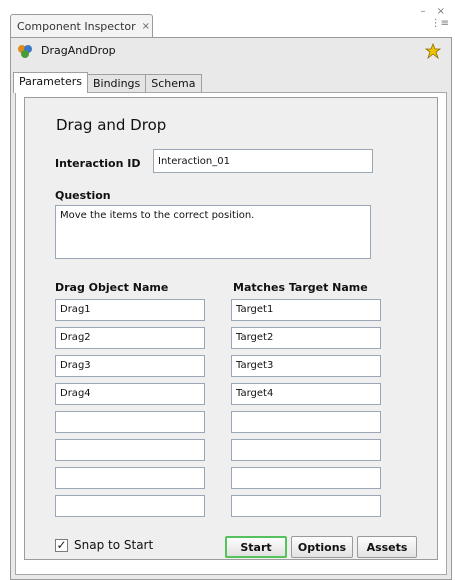  What do you see at coordinates (322, 547) in the screenshot?
I see `options-button: Options` at bounding box center [322, 547].